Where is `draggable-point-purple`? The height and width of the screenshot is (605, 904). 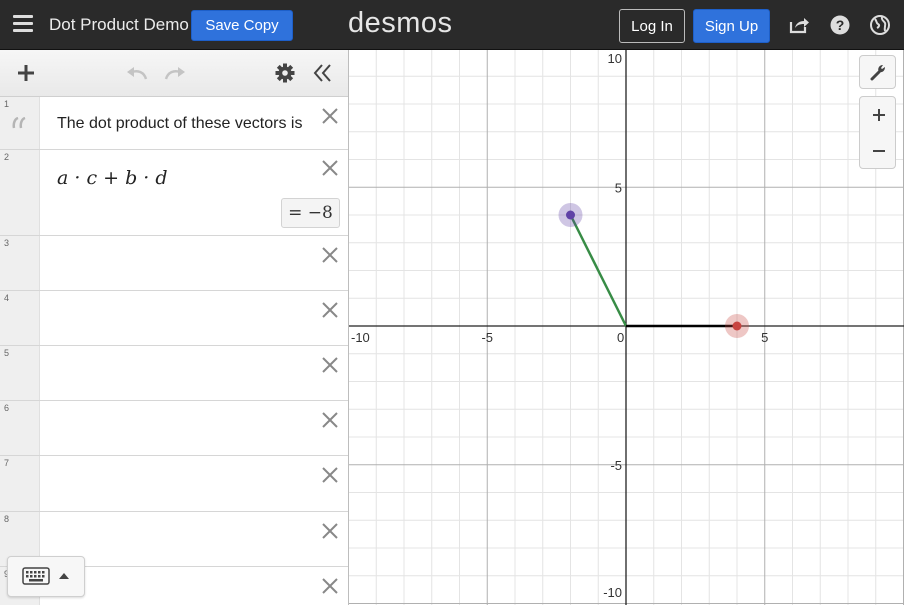 draggable-point-purple is located at coordinates (570, 215).